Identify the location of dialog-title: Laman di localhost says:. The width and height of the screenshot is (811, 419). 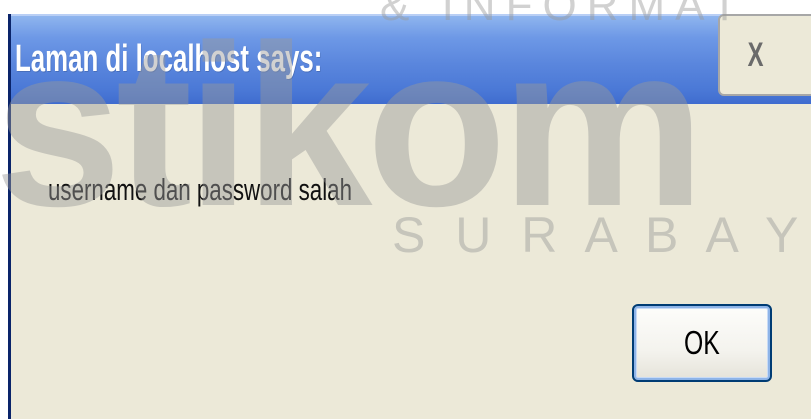
(169, 59).